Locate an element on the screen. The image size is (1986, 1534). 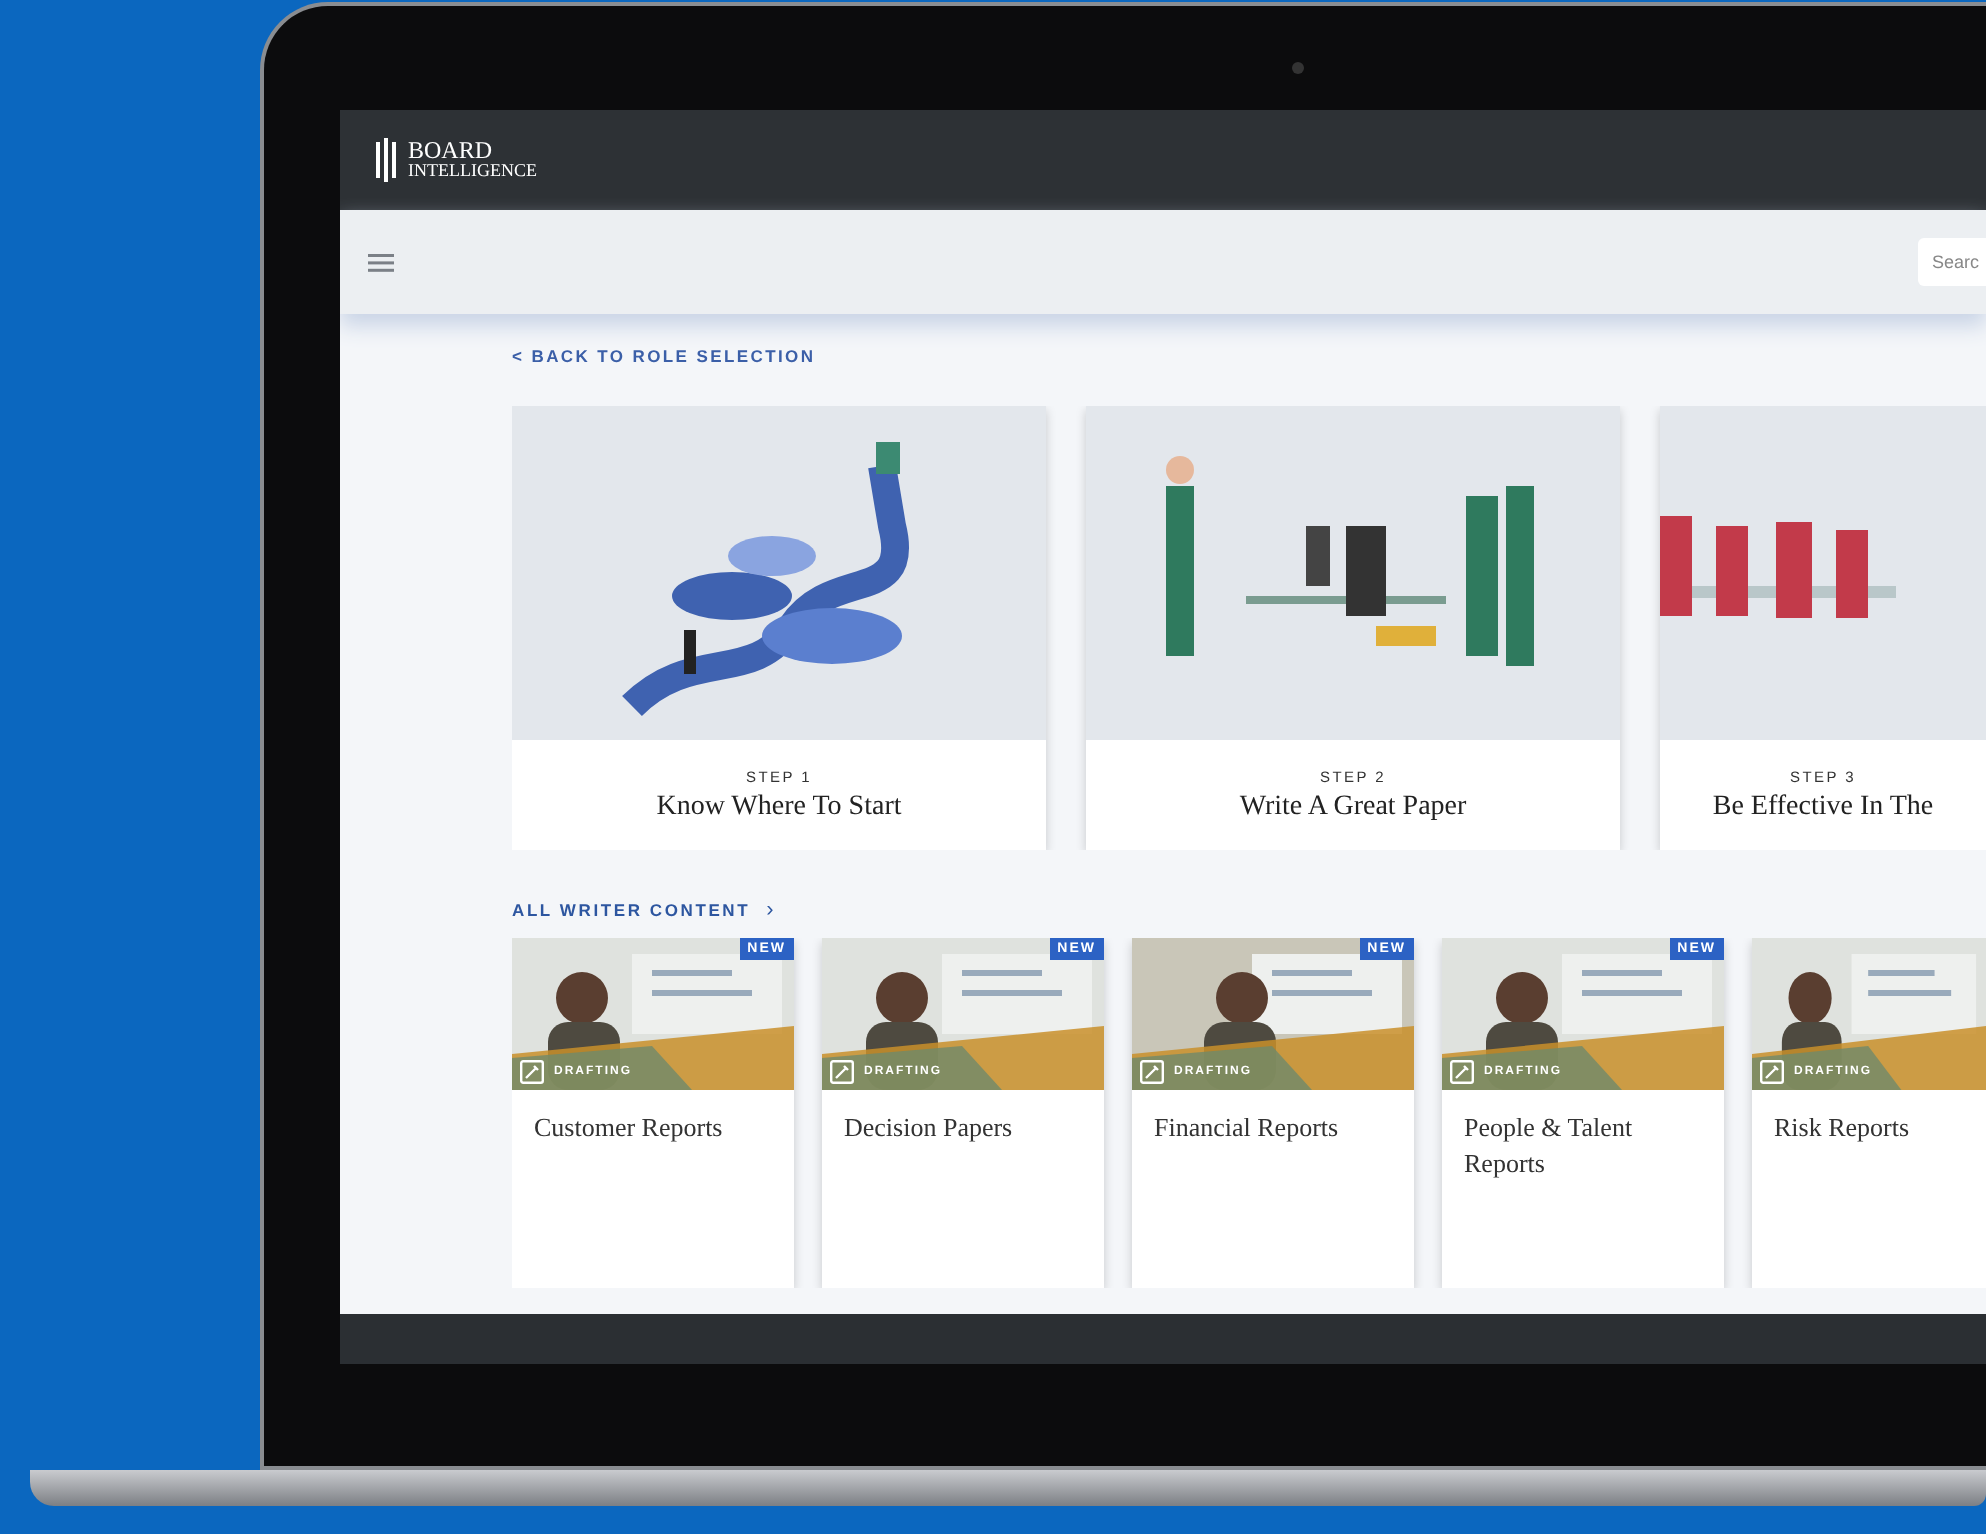
step-title: Be Effective In The is located at coordinates (1823, 807).